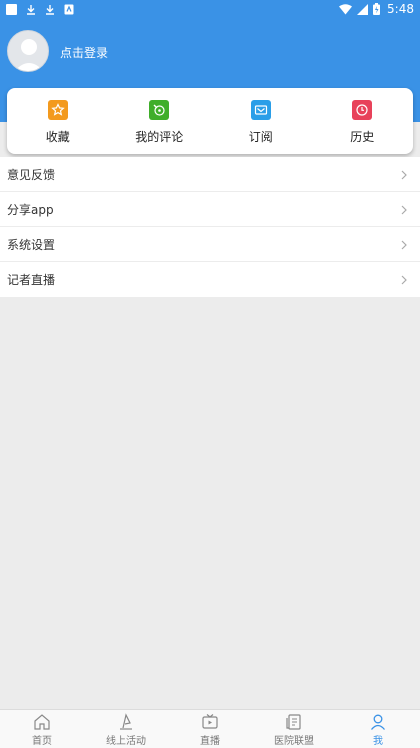 This screenshot has height=748, width=420. Describe the element at coordinates (294, 741) in the screenshot. I see `nav-label: 医院联盟` at that location.